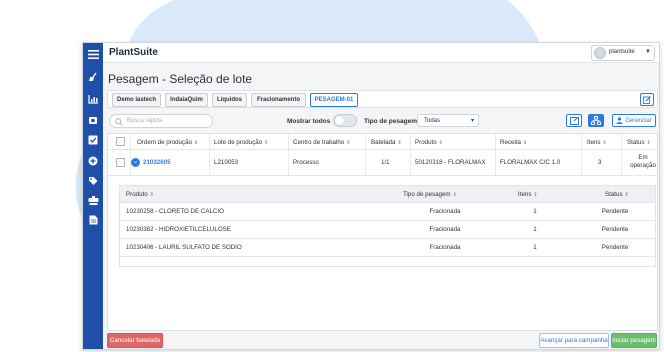 The image size is (664, 352). What do you see at coordinates (93, 201) in the screenshot?
I see `scale-alt-icon` at bounding box center [93, 201].